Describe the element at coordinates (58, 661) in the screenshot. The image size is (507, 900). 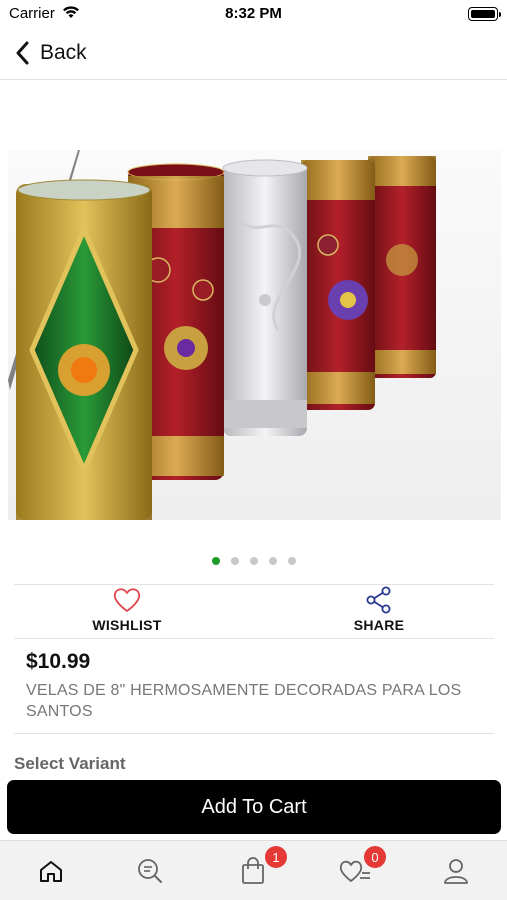
I see `product-price: $10.99` at that location.